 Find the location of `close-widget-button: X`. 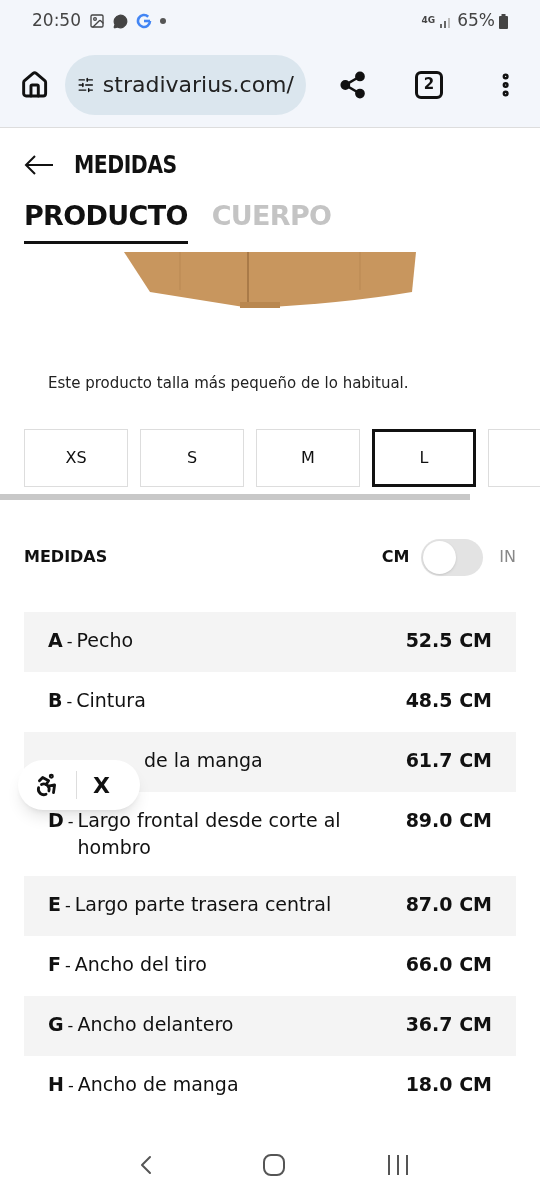

close-widget-button: X is located at coordinates (101, 785).